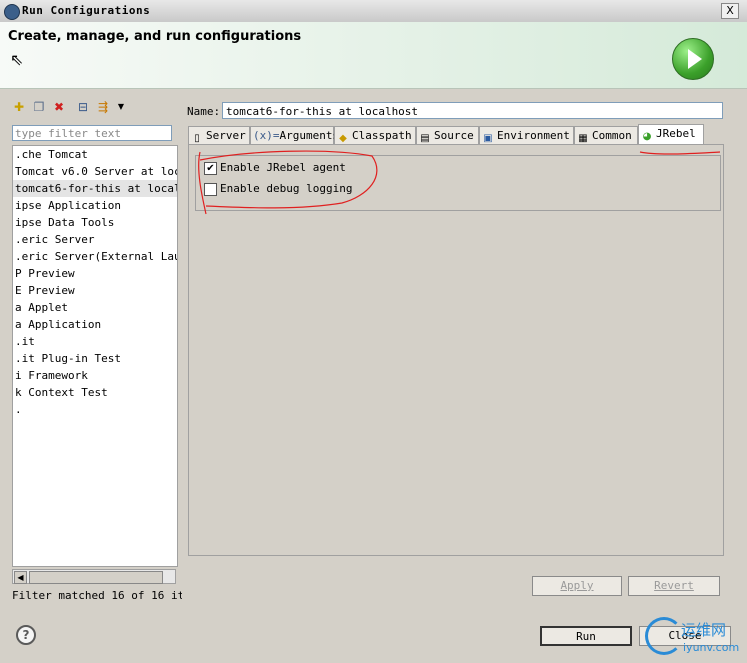 This screenshot has width=747, height=663. Describe the element at coordinates (20, 577) in the screenshot. I see `scroll-left-icon: ◀` at that location.